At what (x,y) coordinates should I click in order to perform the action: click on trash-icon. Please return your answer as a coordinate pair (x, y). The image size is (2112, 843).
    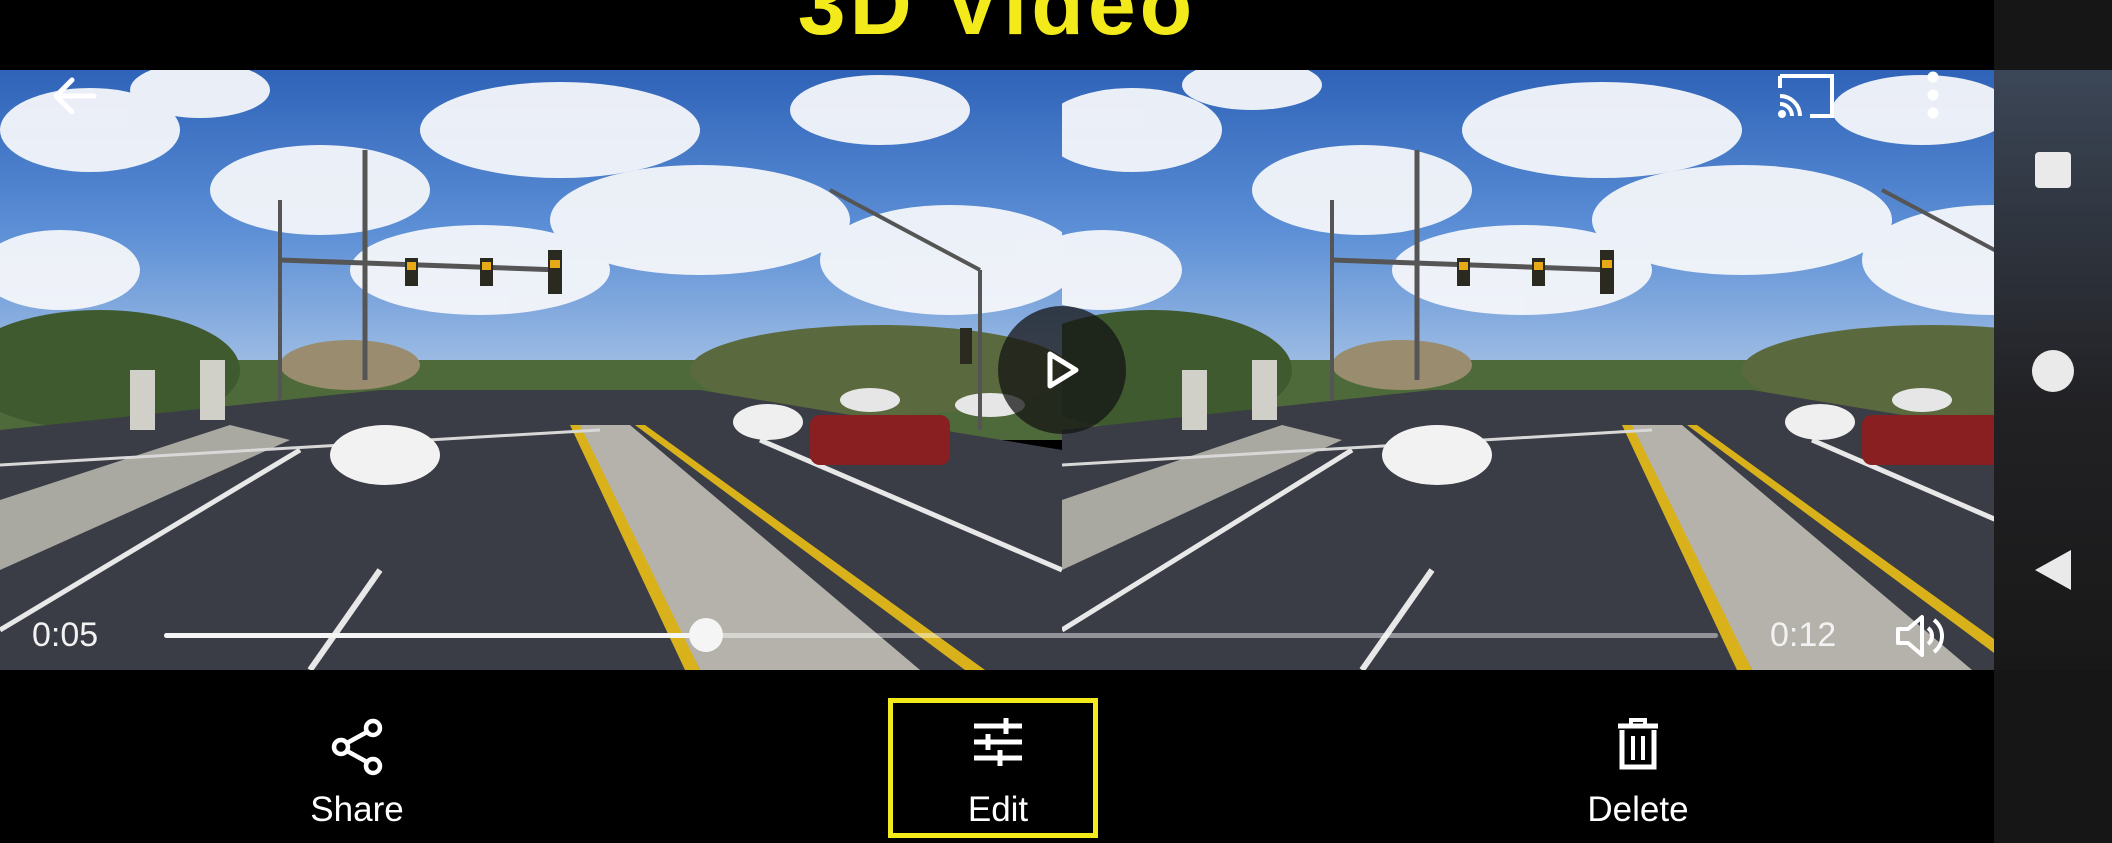
    Looking at the image, I should click on (1638, 744).